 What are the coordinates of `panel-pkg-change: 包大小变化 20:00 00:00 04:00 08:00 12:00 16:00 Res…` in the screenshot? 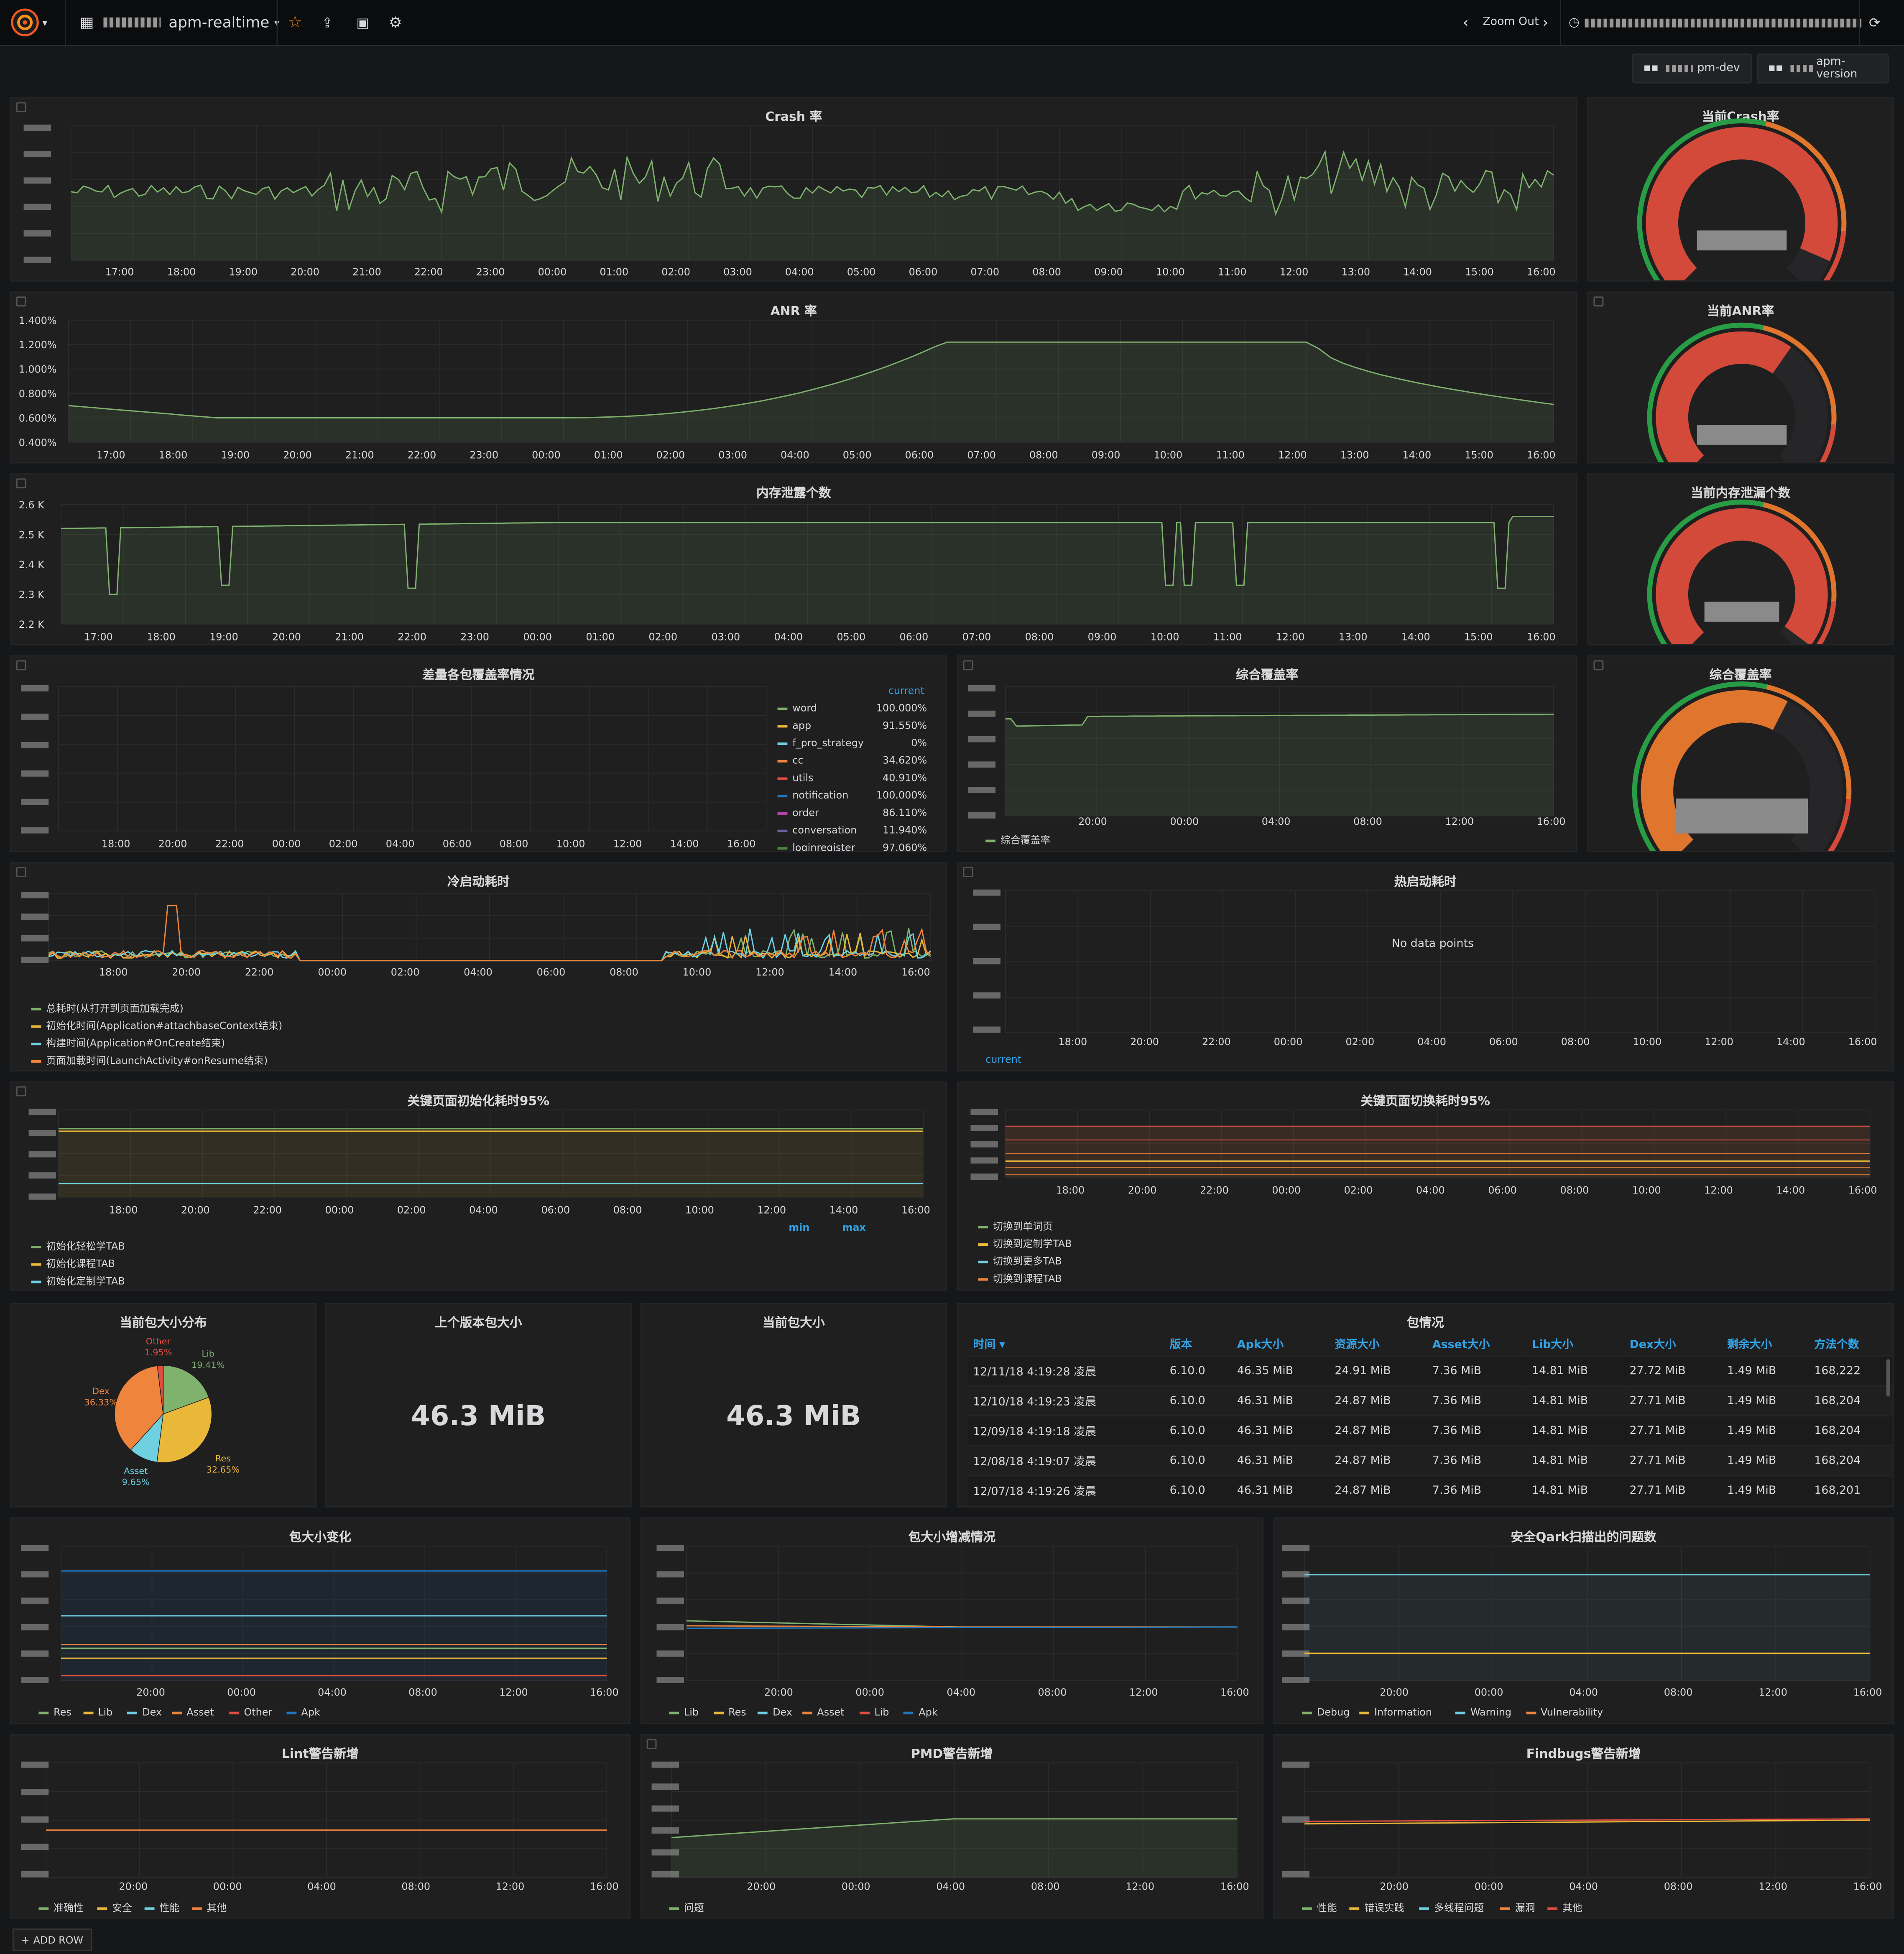 It's located at (320, 1620).